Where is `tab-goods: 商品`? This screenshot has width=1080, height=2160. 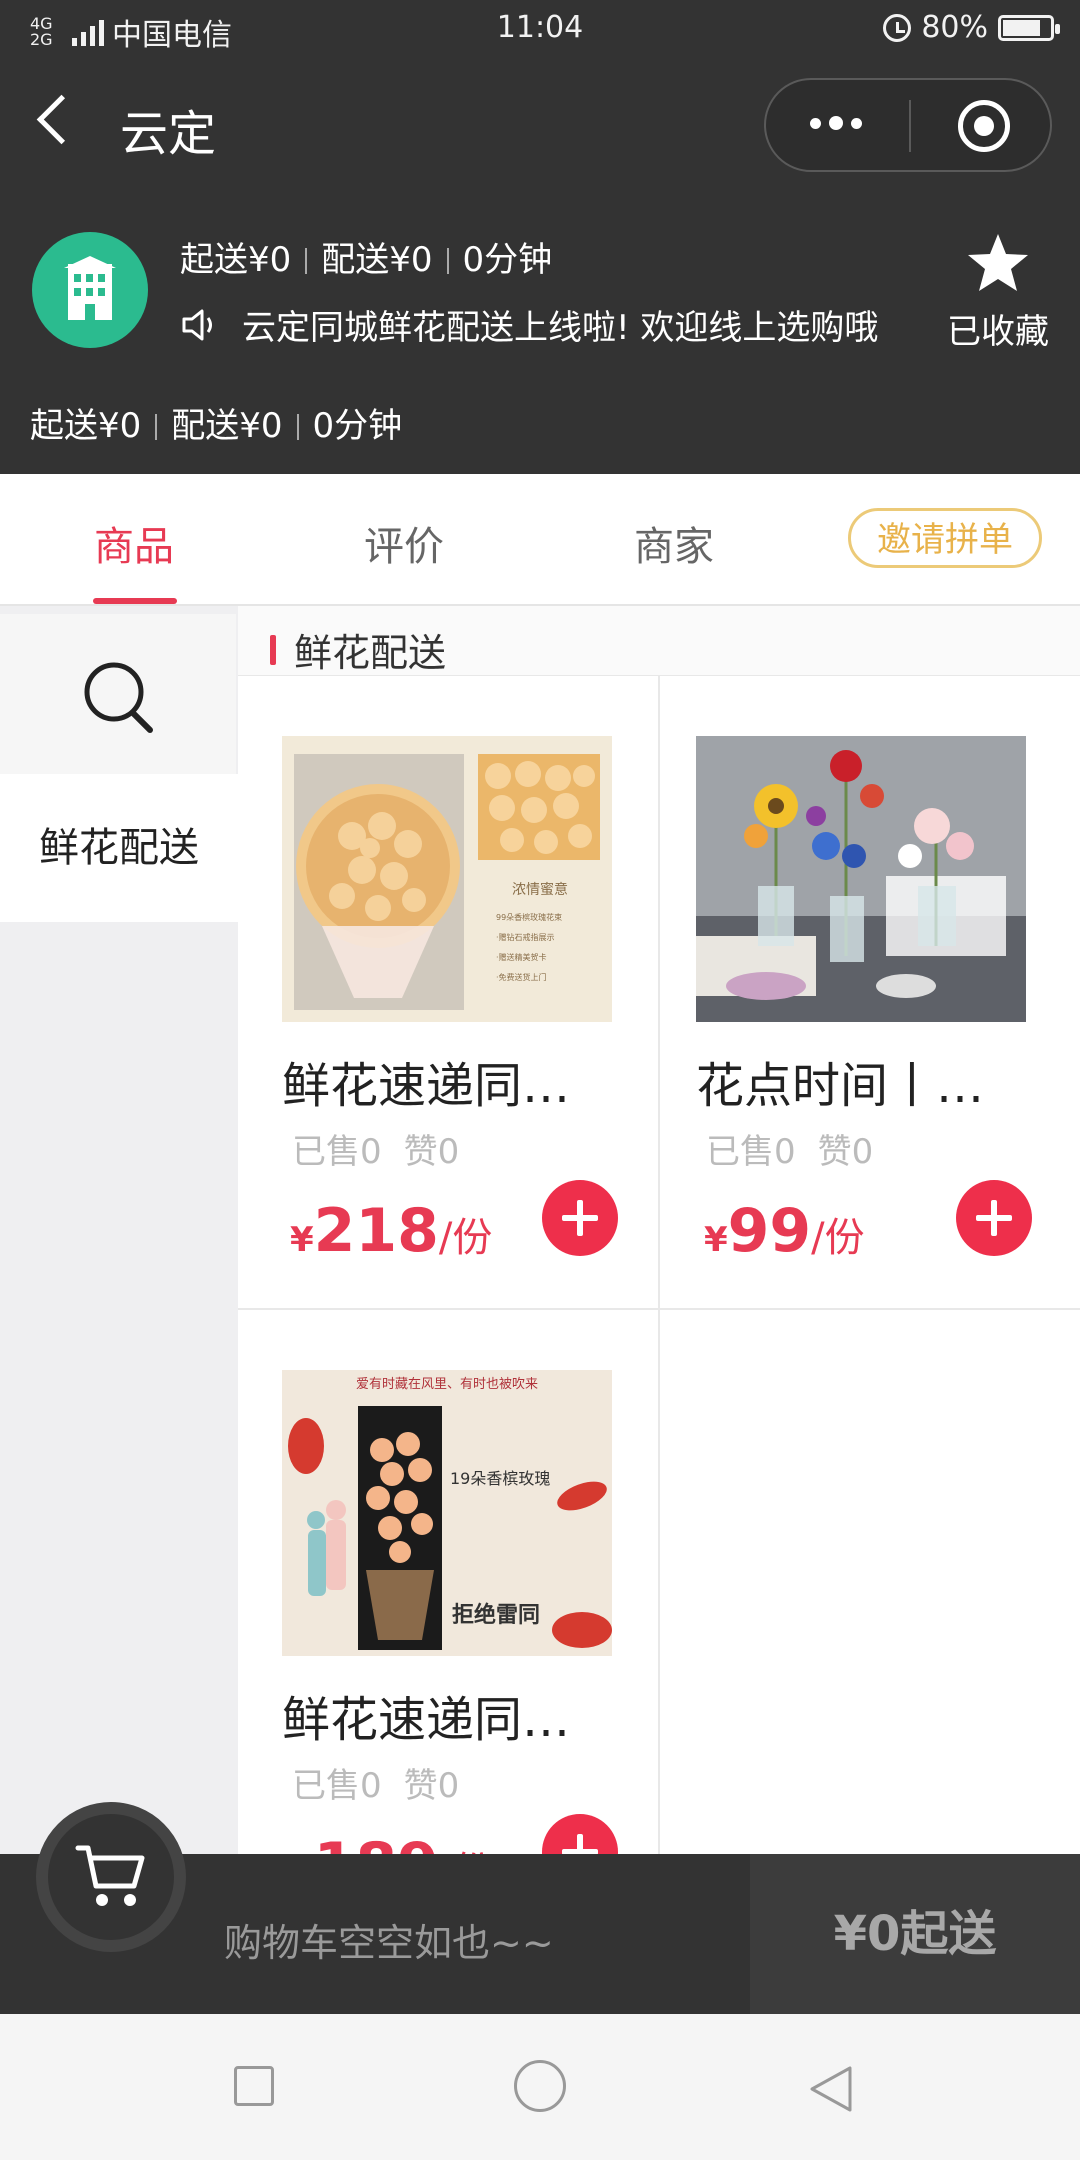 tab-goods: 商品 is located at coordinates (134, 543).